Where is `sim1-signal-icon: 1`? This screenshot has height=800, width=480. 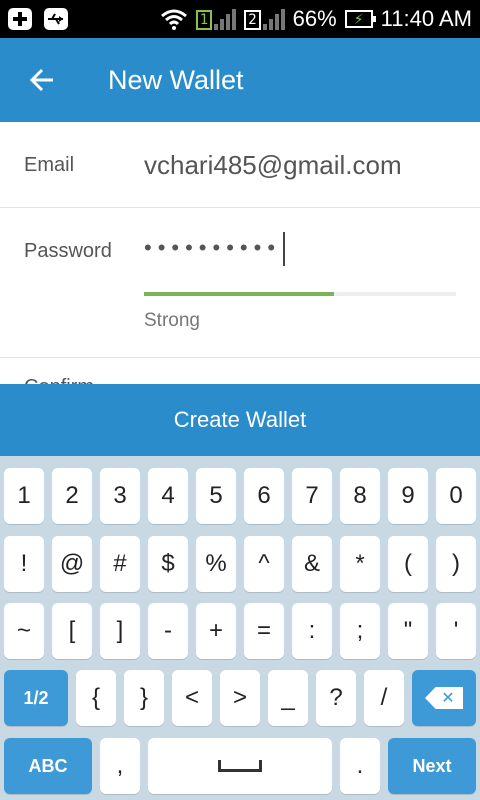
sim1-signal-icon: 1 is located at coordinates (216, 19).